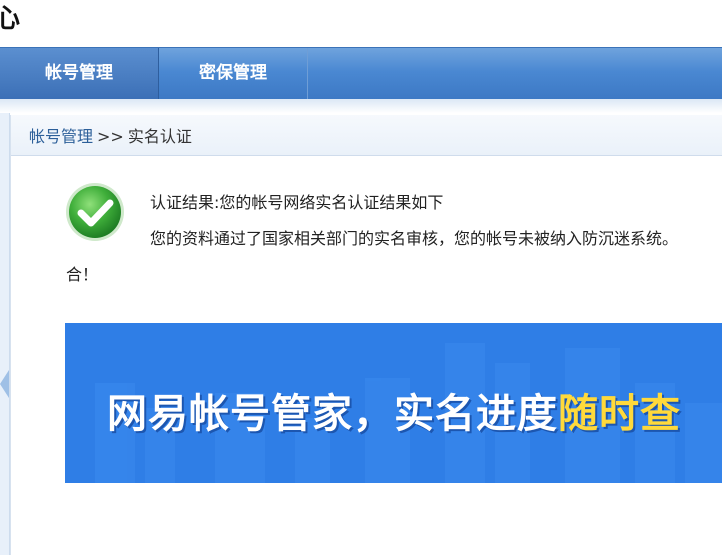  What do you see at coordinates (414, 238) in the screenshot?
I see `result-description: 您的资料通过了国家相关部门的实名审核，您的帐号未被纳入防沉迷系统。` at bounding box center [414, 238].